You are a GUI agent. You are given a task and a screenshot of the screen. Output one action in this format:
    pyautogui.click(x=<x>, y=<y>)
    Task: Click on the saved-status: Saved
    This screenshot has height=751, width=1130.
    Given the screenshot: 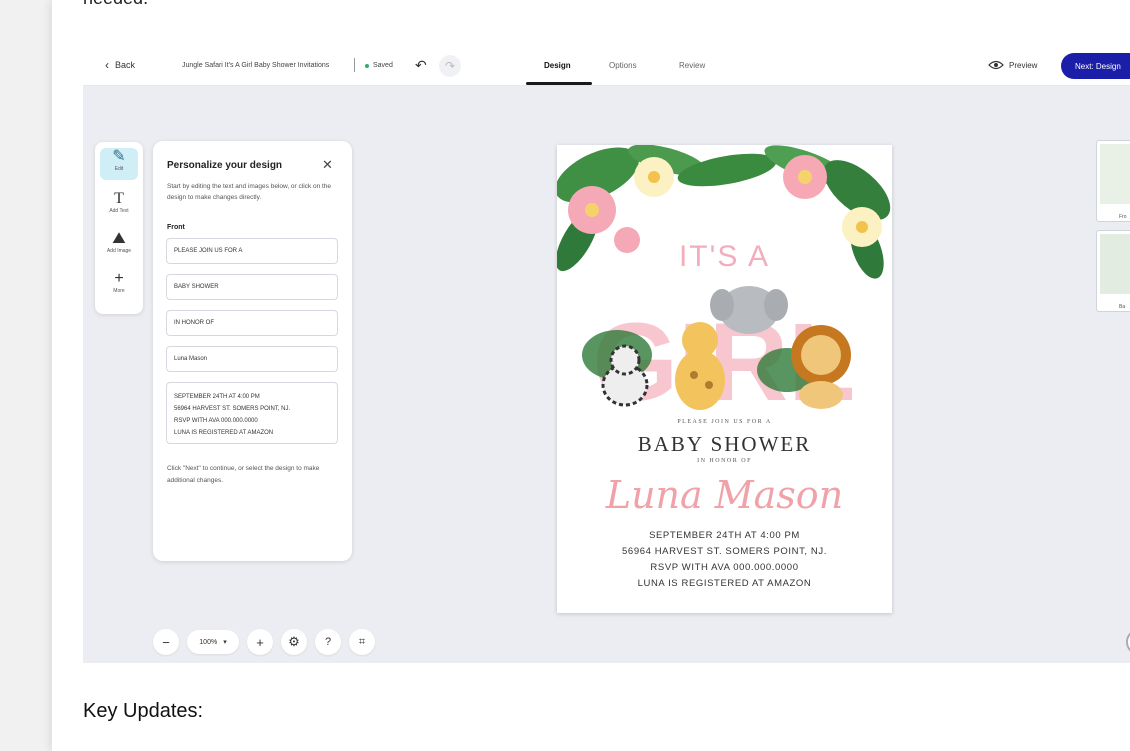 What is the action you would take?
    pyautogui.click(x=379, y=65)
    